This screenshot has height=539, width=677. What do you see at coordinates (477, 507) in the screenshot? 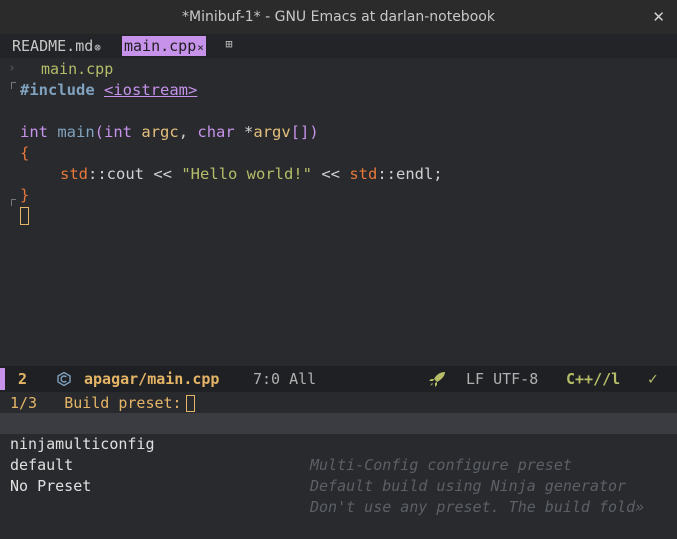
I see `candidate-description: Don't use any preset. The build fold»` at bounding box center [477, 507].